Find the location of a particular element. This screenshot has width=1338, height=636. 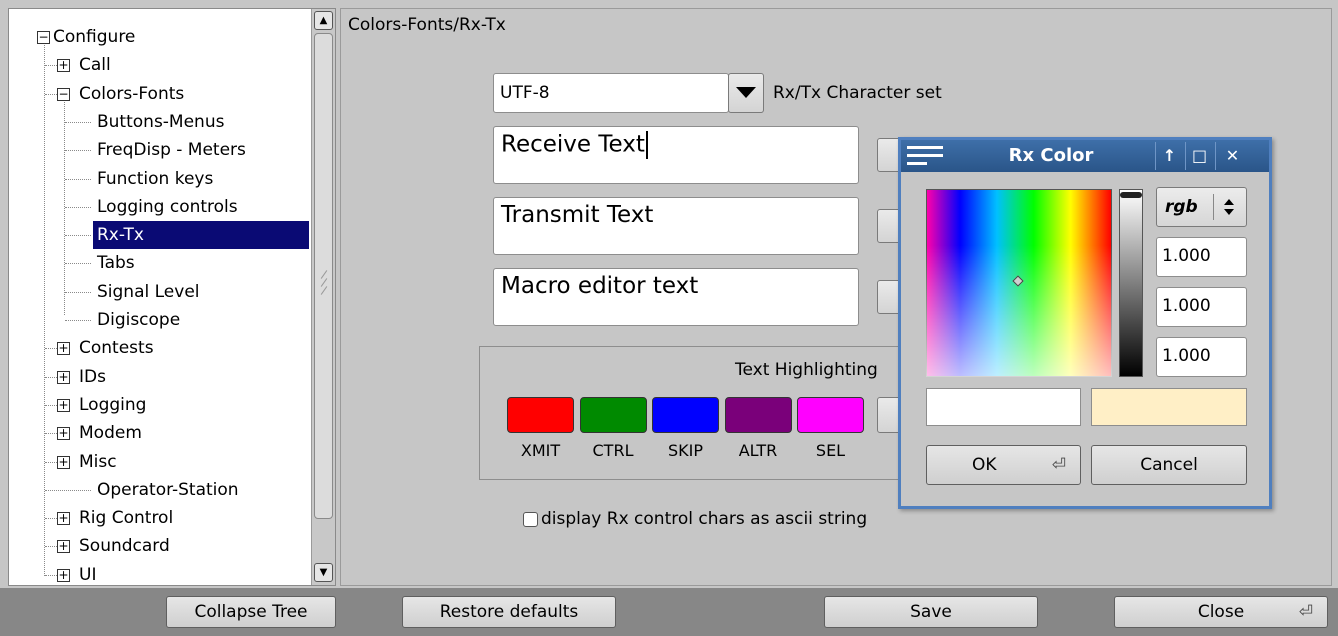

tree-item-label: Configure is located at coordinates (94, 37).